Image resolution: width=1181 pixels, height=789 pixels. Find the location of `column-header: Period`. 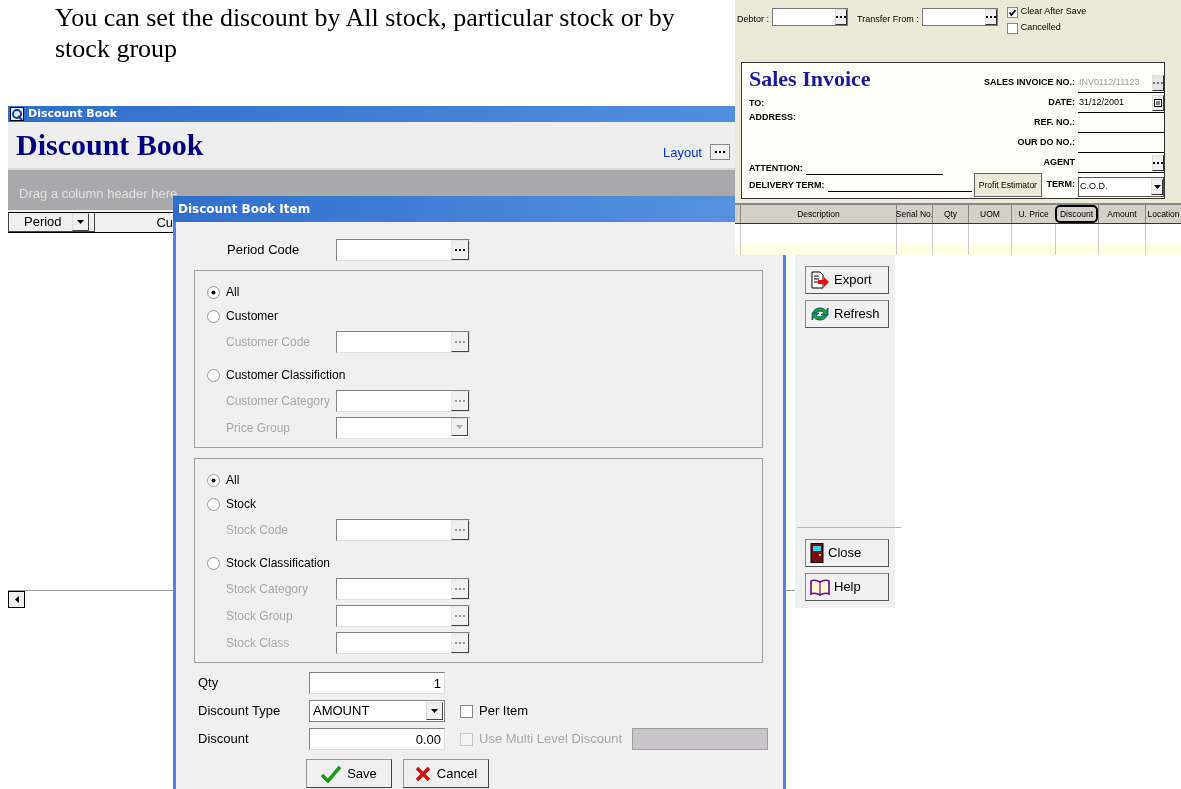

column-header: Period is located at coordinates (51, 222).